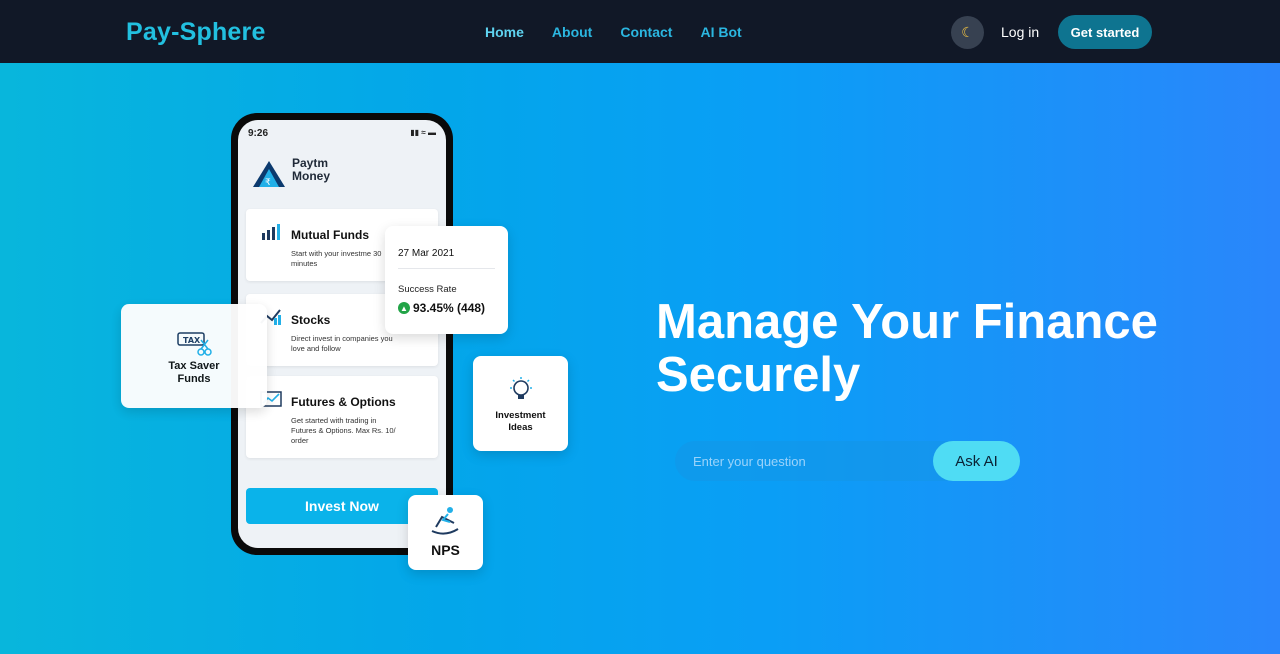 The image size is (1280, 654). What do you see at coordinates (194, 366) in the screenshot?
I see `tax-line1: Tax Saver` at bounding box center [194, 366].